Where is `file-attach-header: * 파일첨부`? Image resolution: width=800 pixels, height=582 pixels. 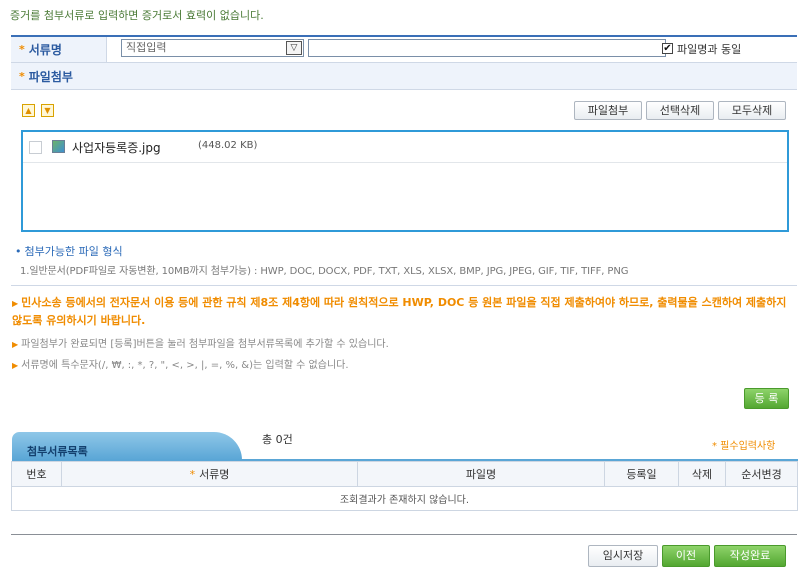 file-attach-header: * 파일첨부 is located at coordinates (404, 76).